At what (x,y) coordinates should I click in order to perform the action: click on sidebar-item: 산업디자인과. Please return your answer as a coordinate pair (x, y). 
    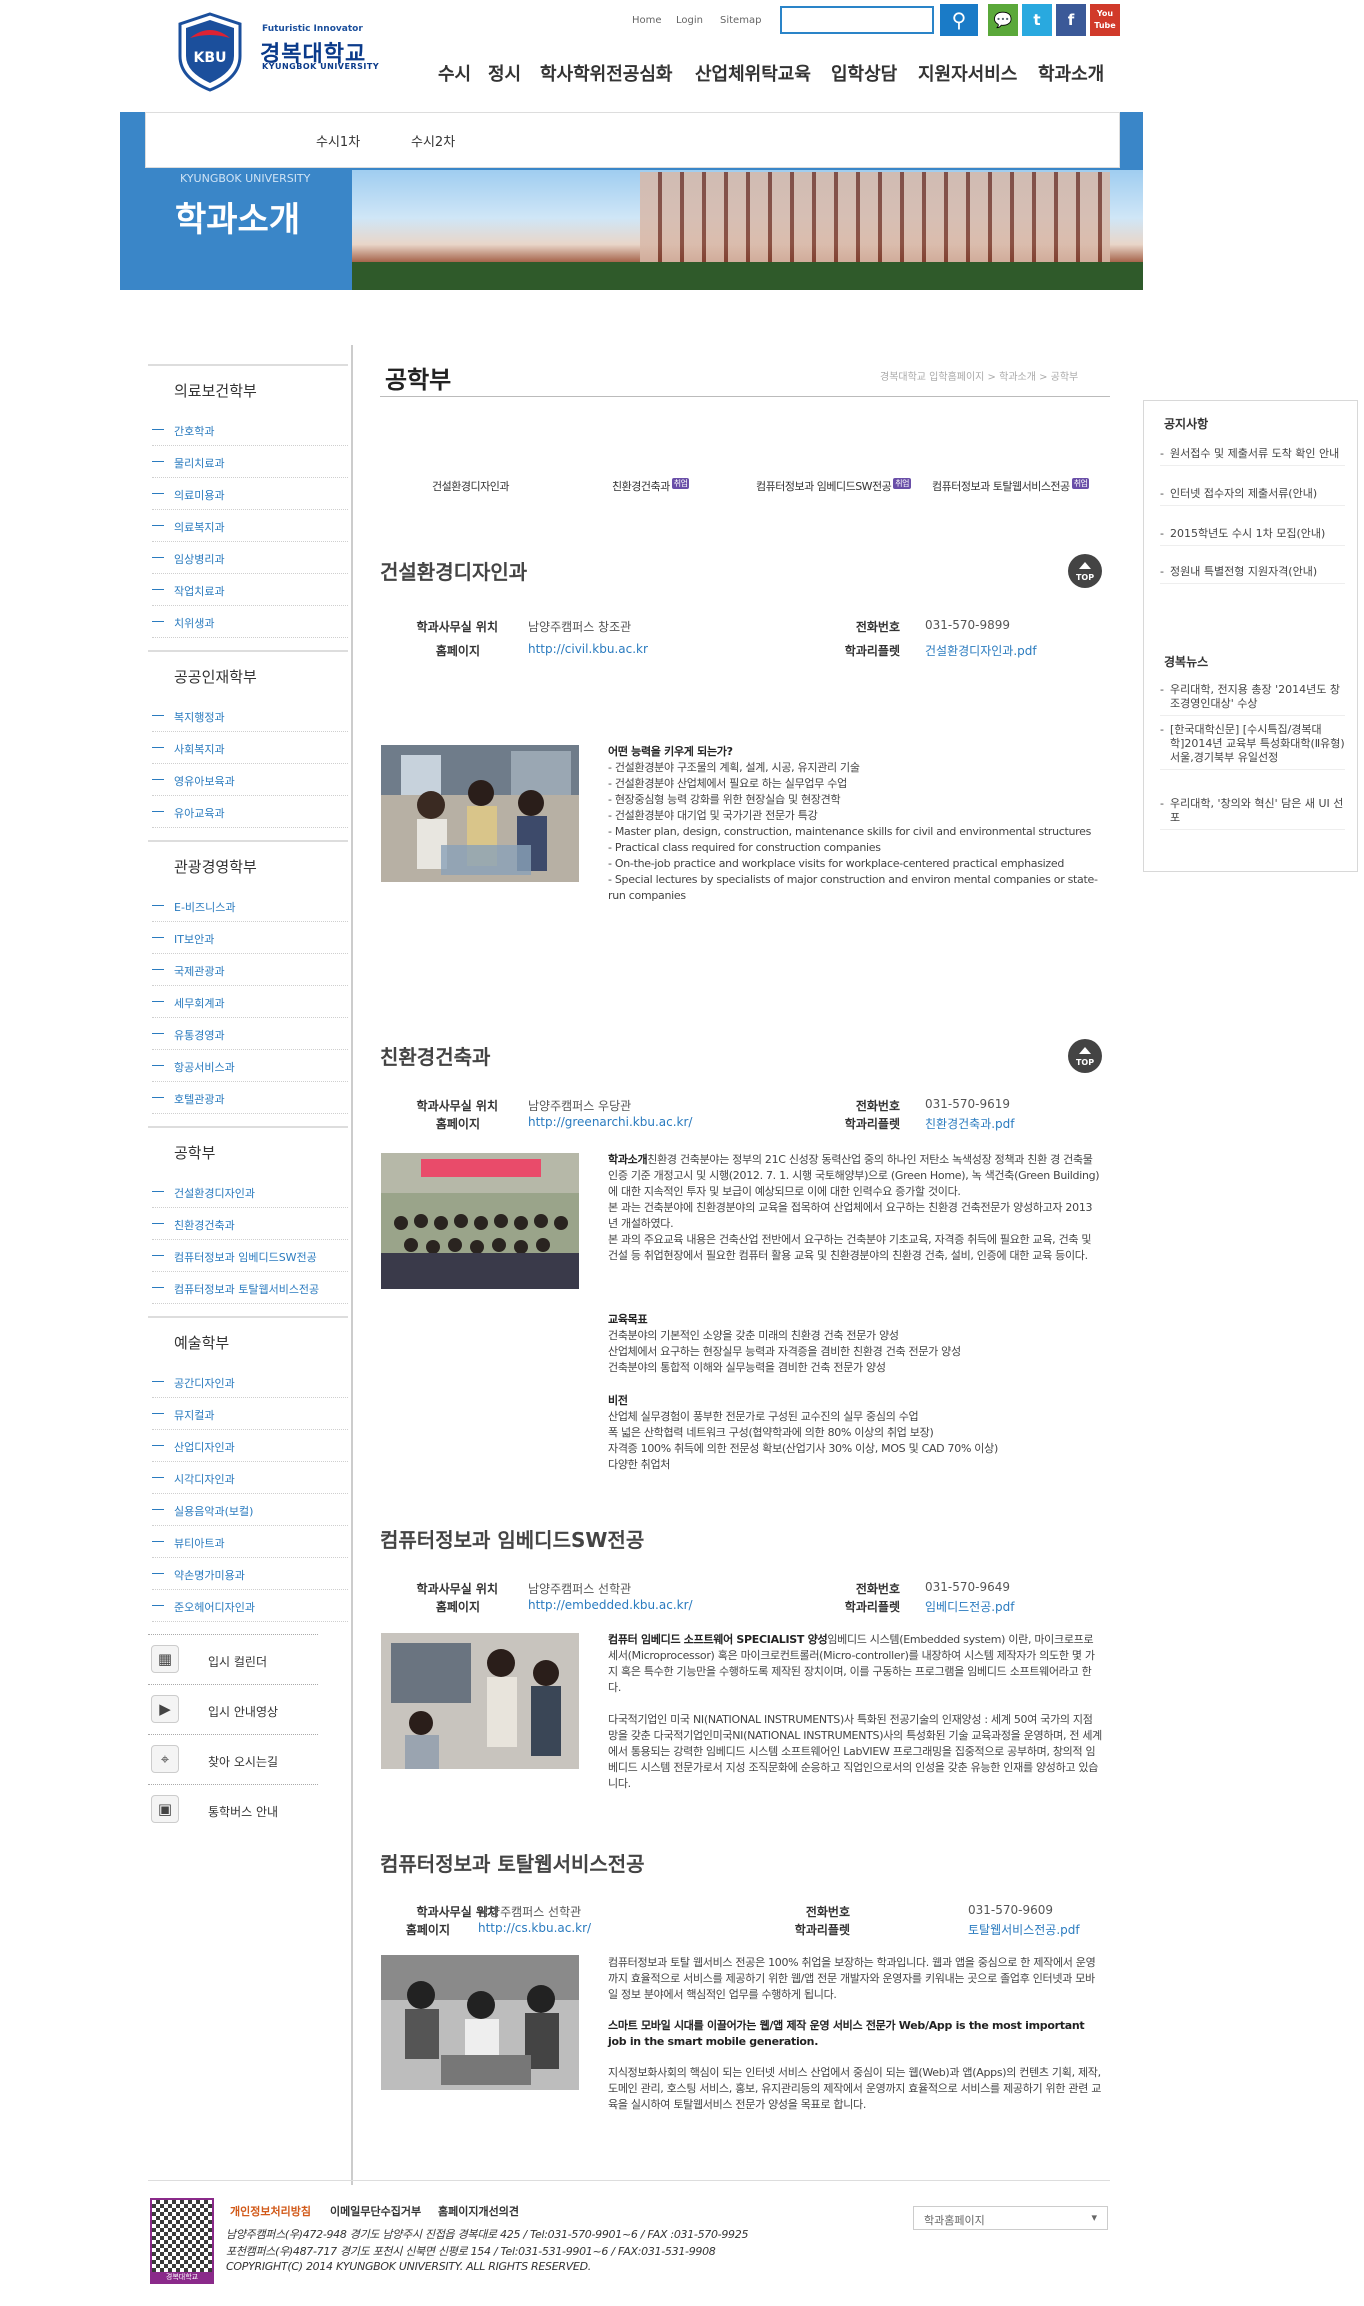
    Looking at the image, I should click on (250, 1446).